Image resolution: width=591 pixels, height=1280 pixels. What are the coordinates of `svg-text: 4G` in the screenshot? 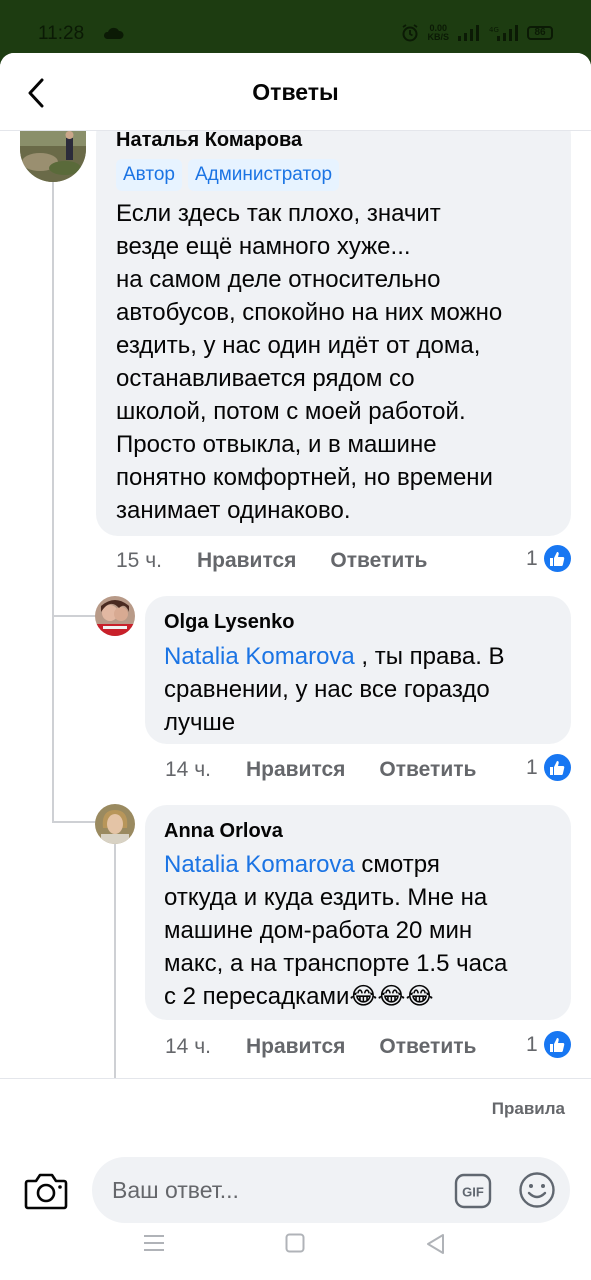 It's located at (494, 30).